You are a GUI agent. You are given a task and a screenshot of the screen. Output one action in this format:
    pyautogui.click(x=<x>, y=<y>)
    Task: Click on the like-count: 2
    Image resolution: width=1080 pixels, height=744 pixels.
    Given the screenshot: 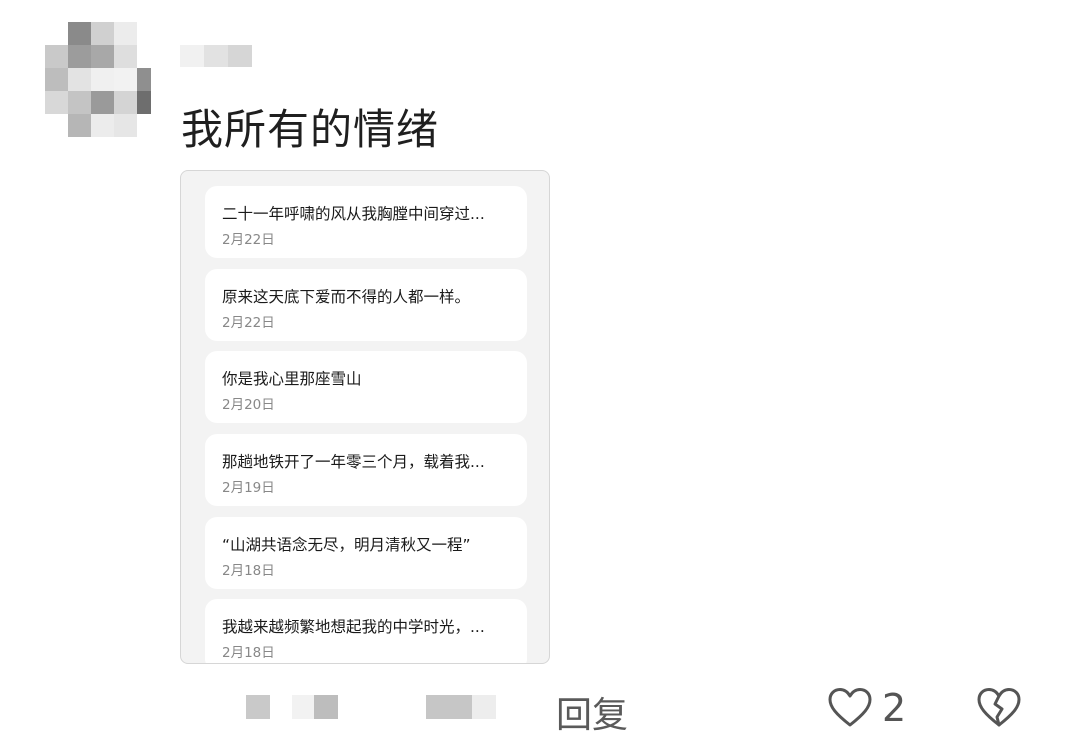 What is the action you would take?
    pyautogui.click(x=894, y=708)
    